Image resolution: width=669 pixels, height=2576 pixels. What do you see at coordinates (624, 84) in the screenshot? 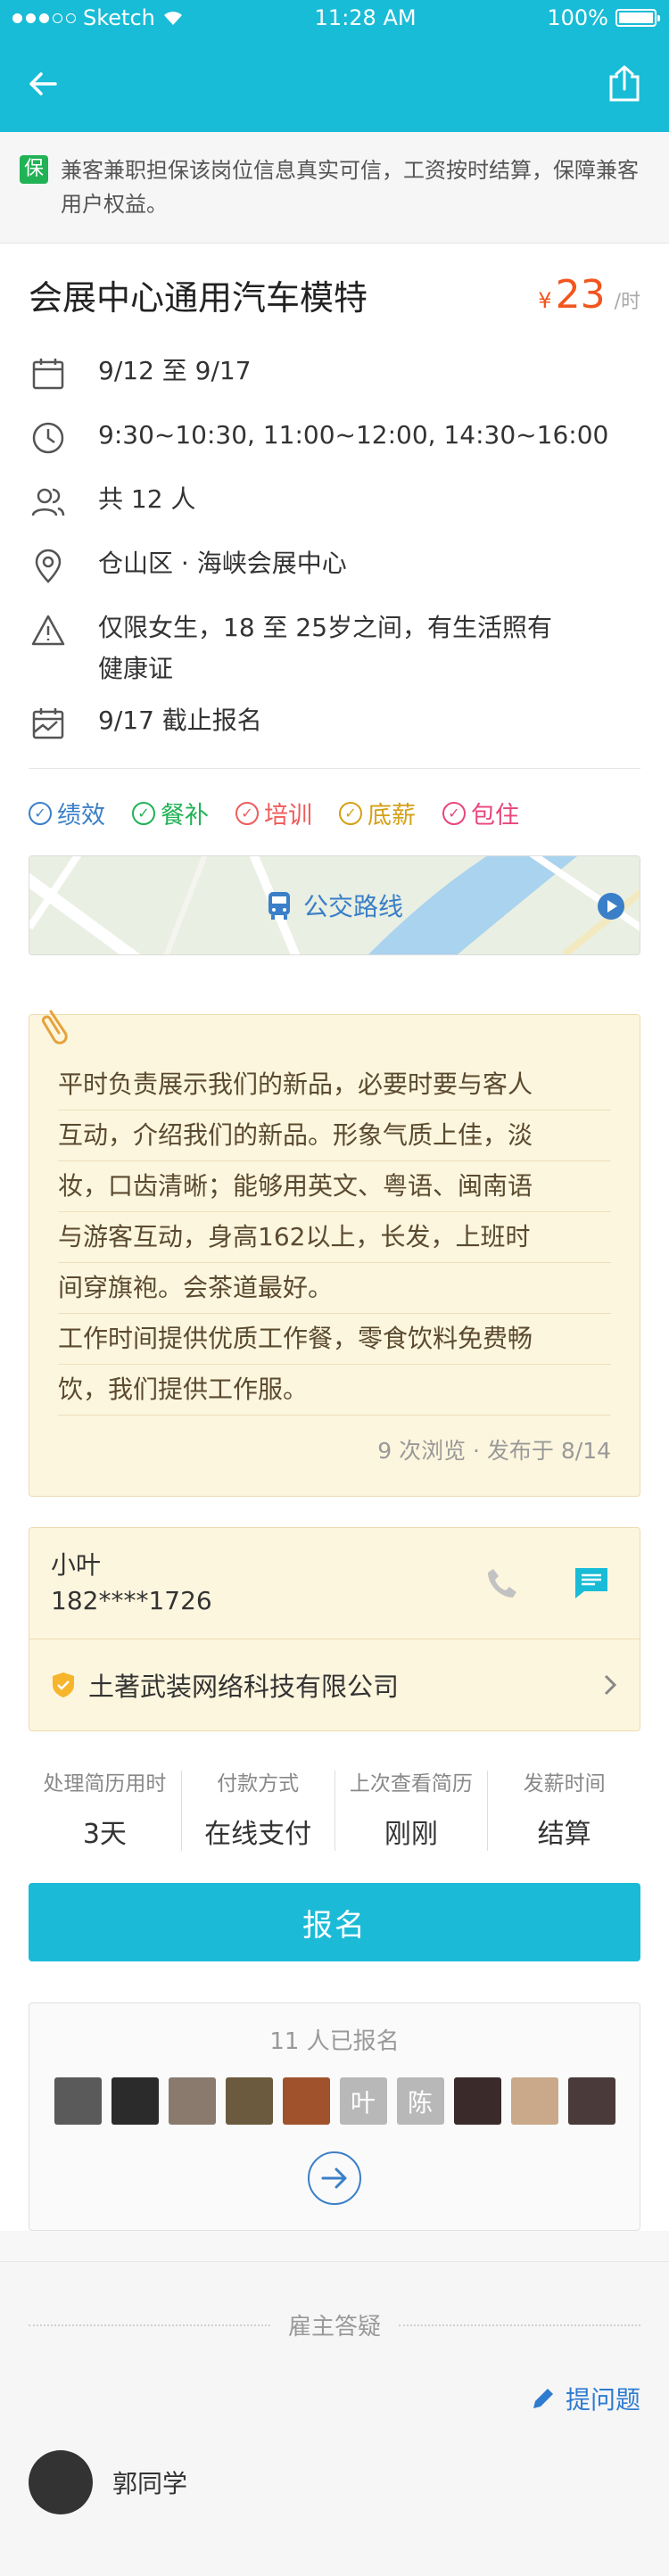
I see `share-icon` at bounding box center [624, 84].